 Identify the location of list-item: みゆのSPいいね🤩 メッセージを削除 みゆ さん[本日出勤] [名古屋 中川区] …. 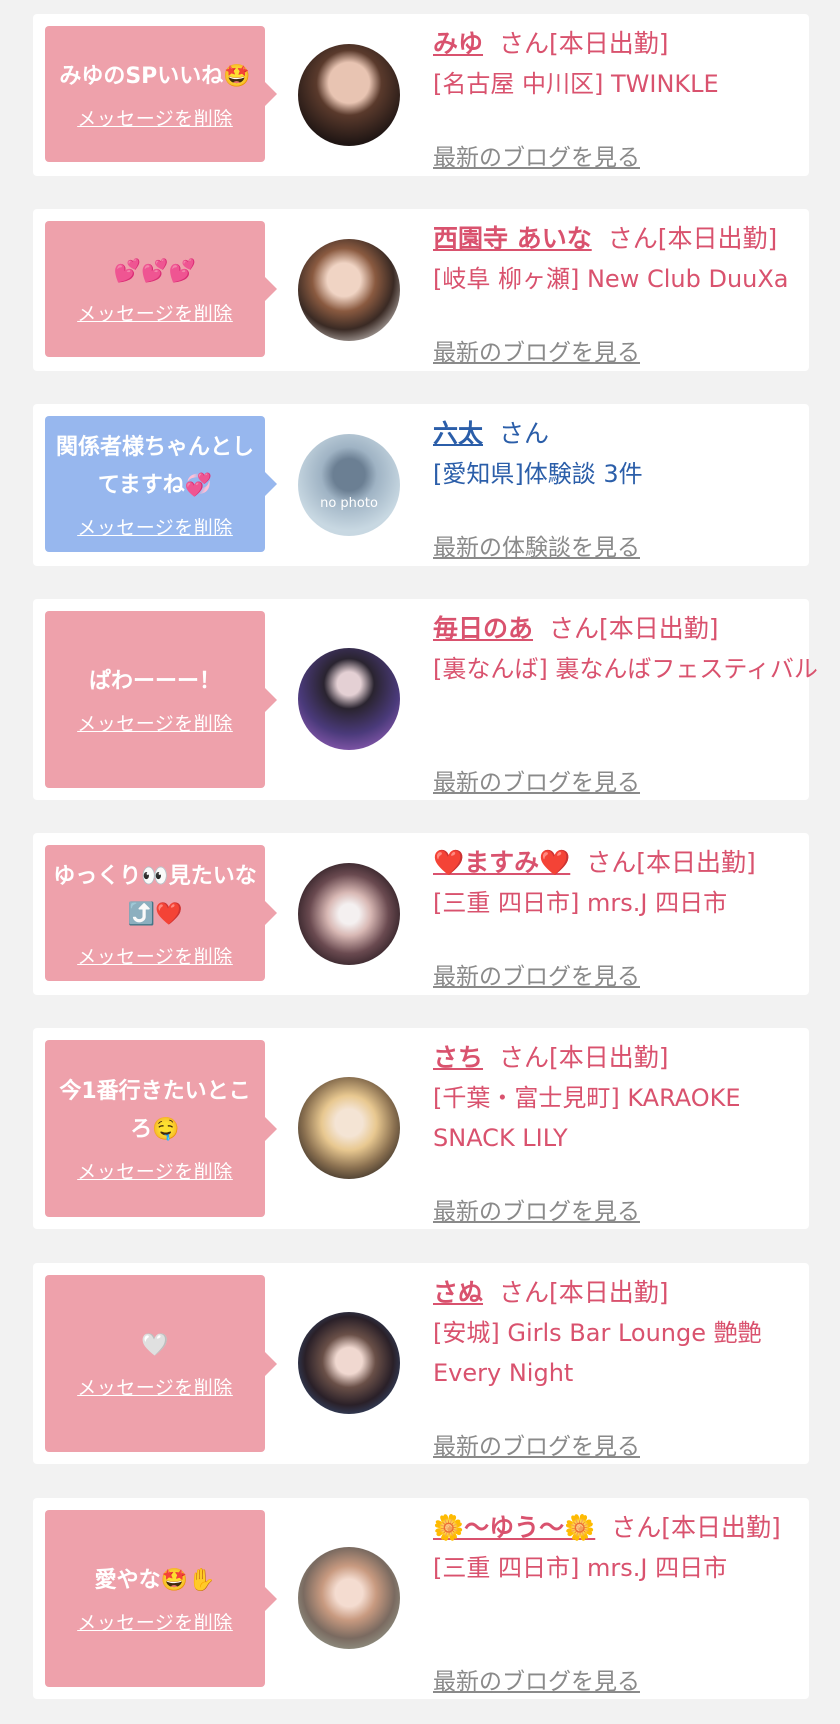
(421, 95).